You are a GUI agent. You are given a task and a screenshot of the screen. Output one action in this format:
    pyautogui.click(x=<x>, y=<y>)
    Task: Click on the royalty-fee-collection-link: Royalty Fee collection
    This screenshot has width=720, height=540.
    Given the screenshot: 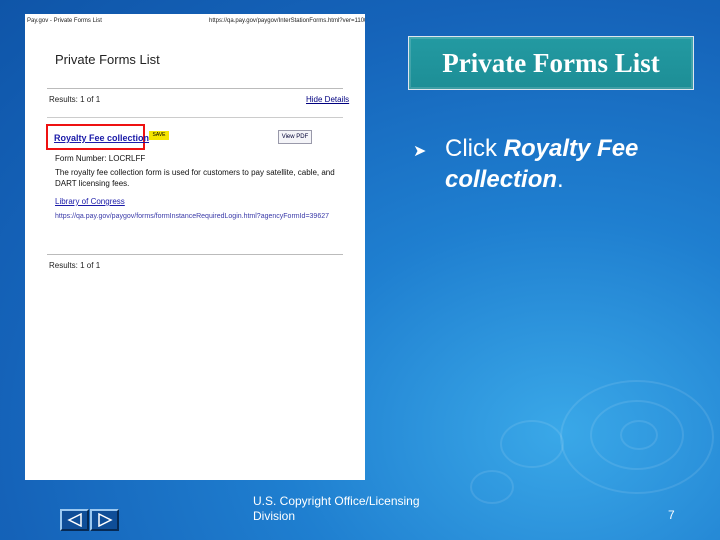 What is the action you would take?
    pyautogui.click(x=97, y=137)
    